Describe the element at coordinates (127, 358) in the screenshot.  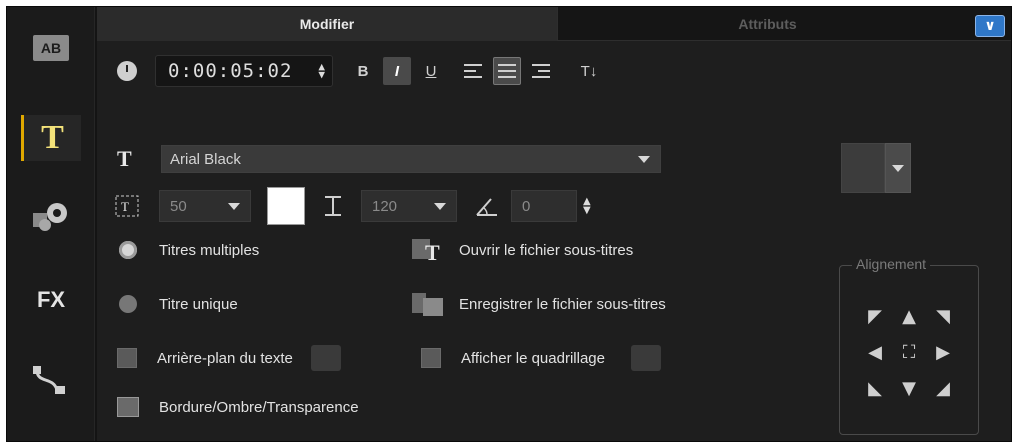
I see `text-background-checkbox` at that location.